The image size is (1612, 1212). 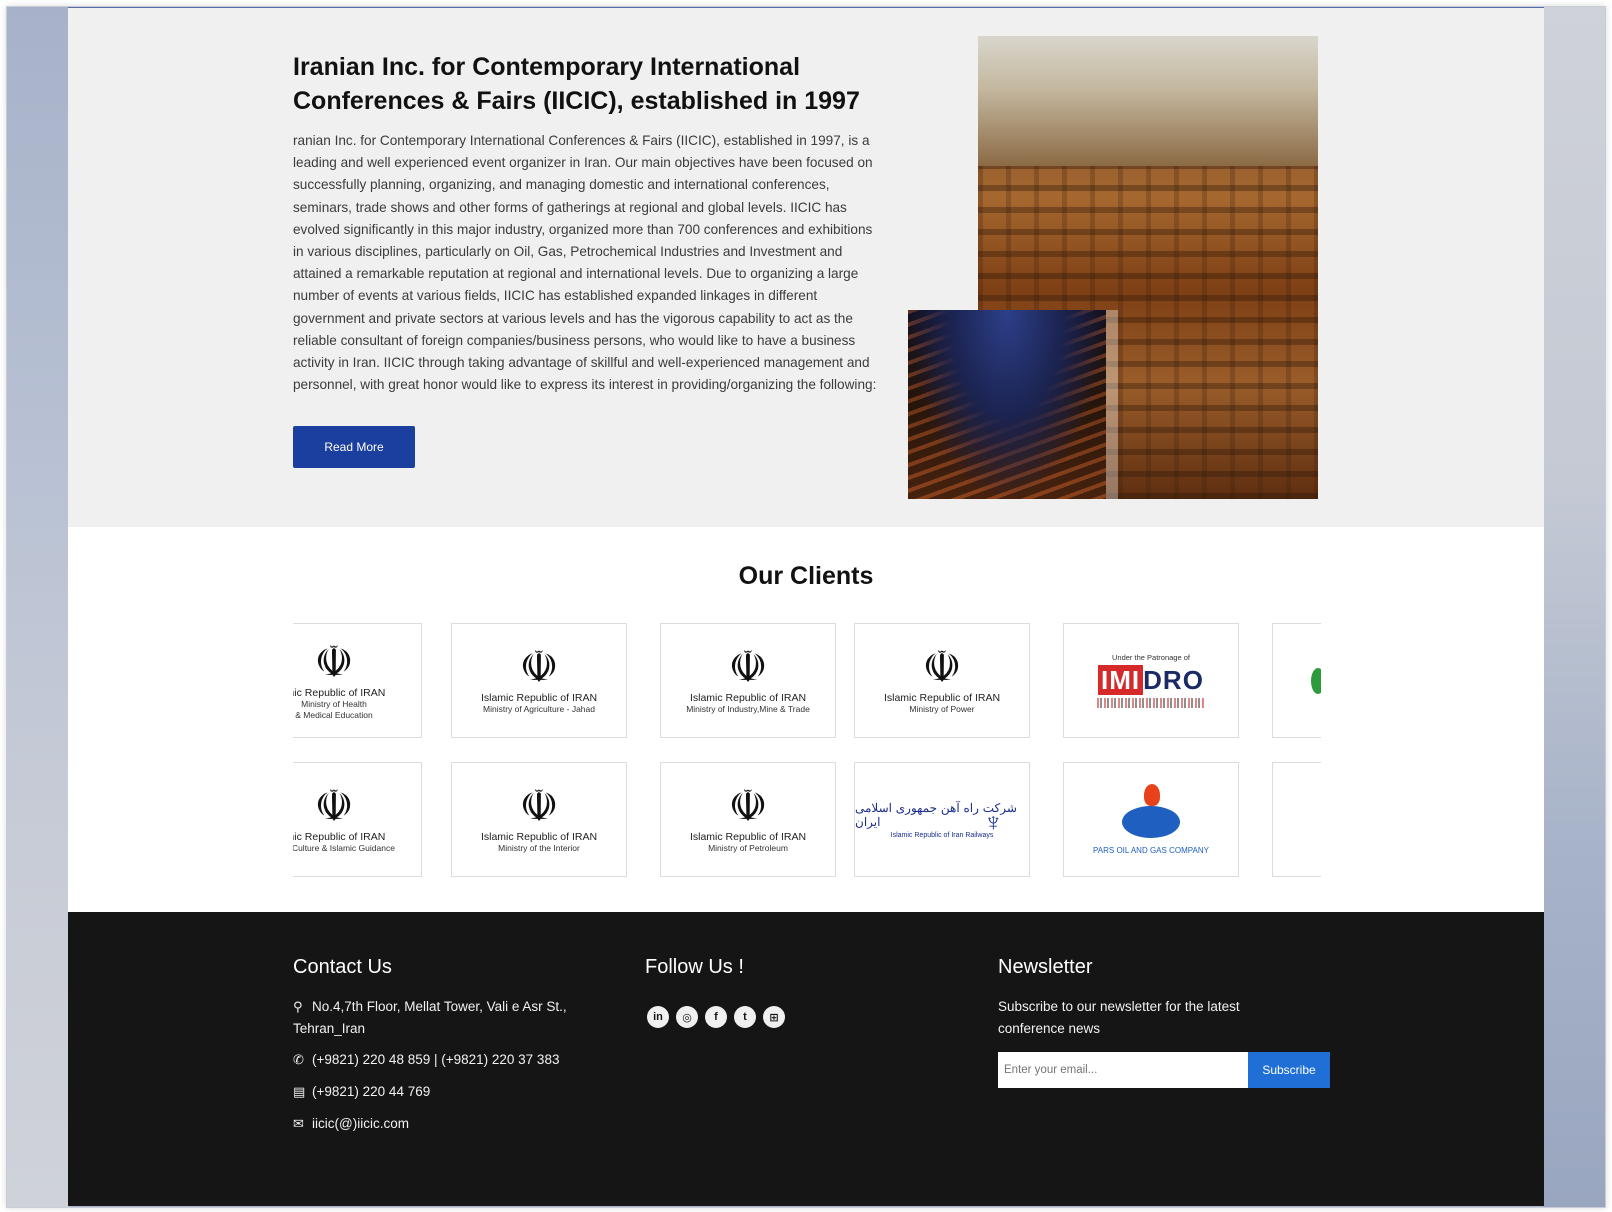 I want to click on imidro-patronage-text: Under the Patronage of, so click(x=1151, y=657).